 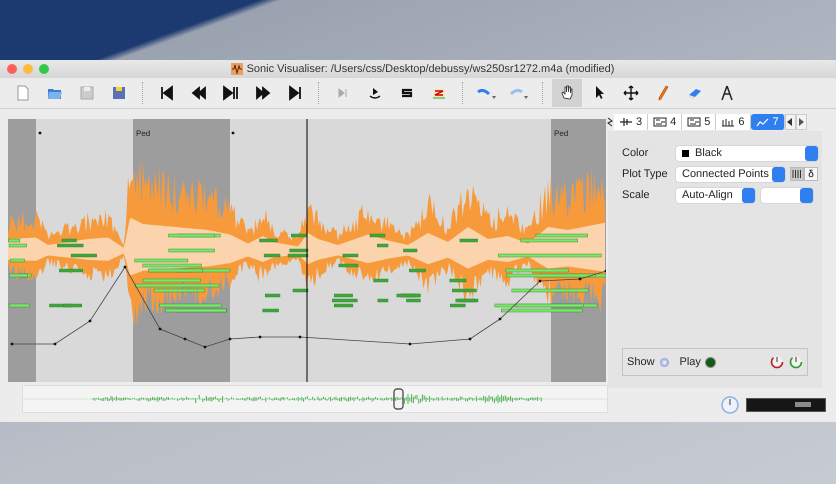 I want to click on layer-tab: 4, so click(x=665, y=122).